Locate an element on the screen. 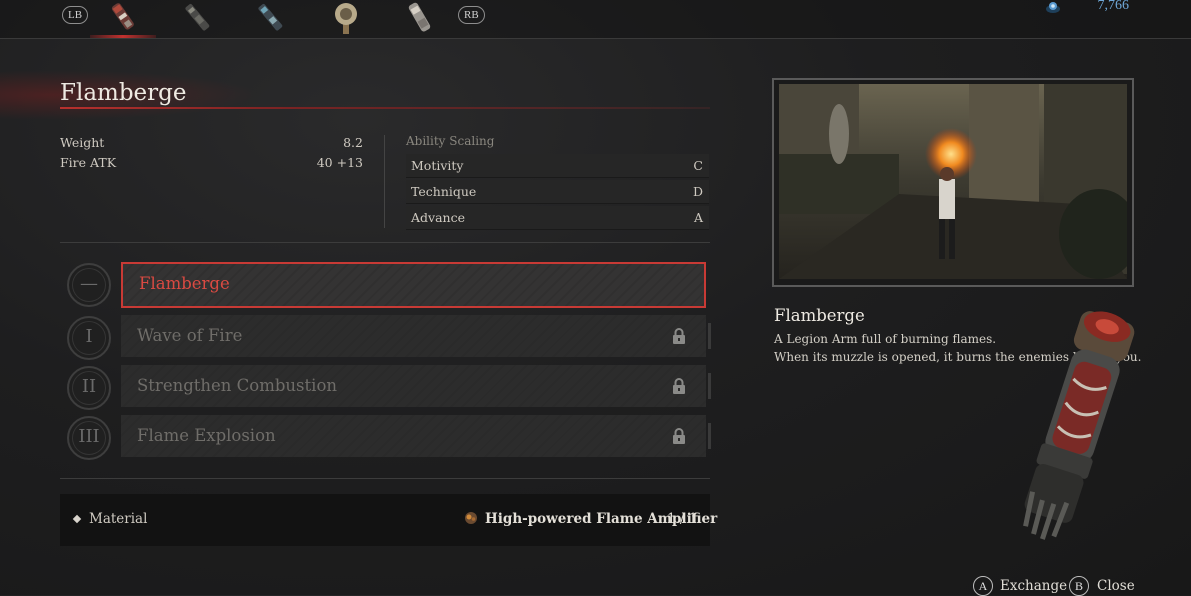 The height and width of the screenshot is (596, 1191). scaling-name: Technique is located at coordinates (444, 191).